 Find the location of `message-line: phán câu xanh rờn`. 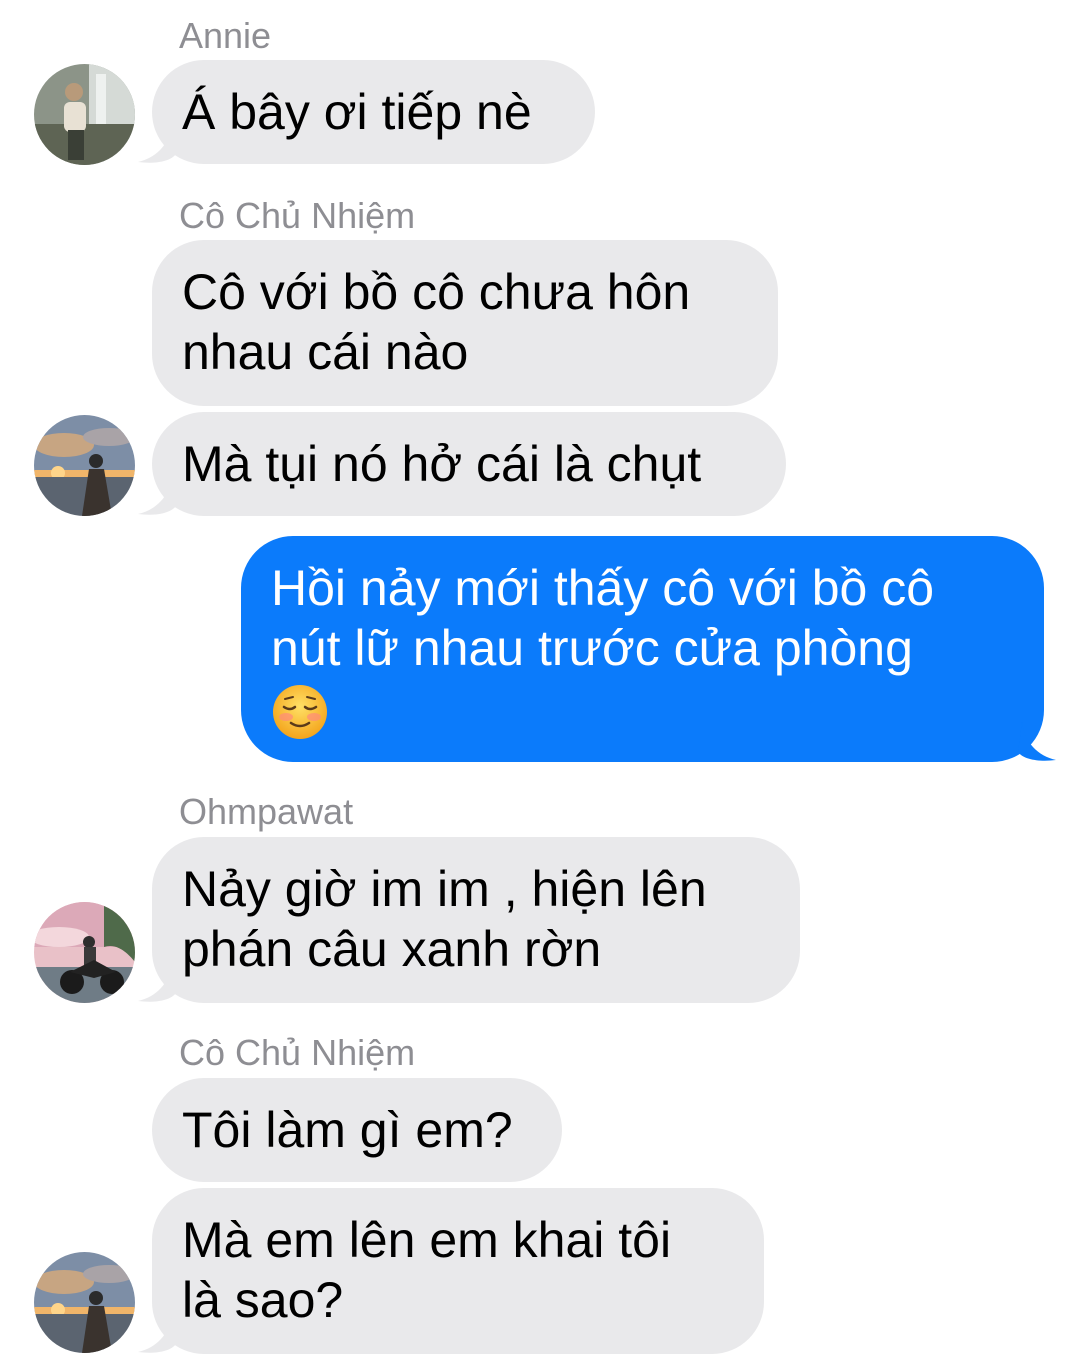

message-line: phán câu xanh rờn is located at coordinates (392, 949).